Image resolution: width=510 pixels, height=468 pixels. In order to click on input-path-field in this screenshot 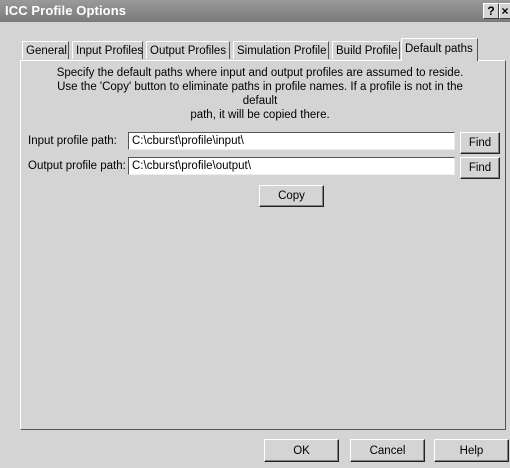, I will do `click(291, 141)`.